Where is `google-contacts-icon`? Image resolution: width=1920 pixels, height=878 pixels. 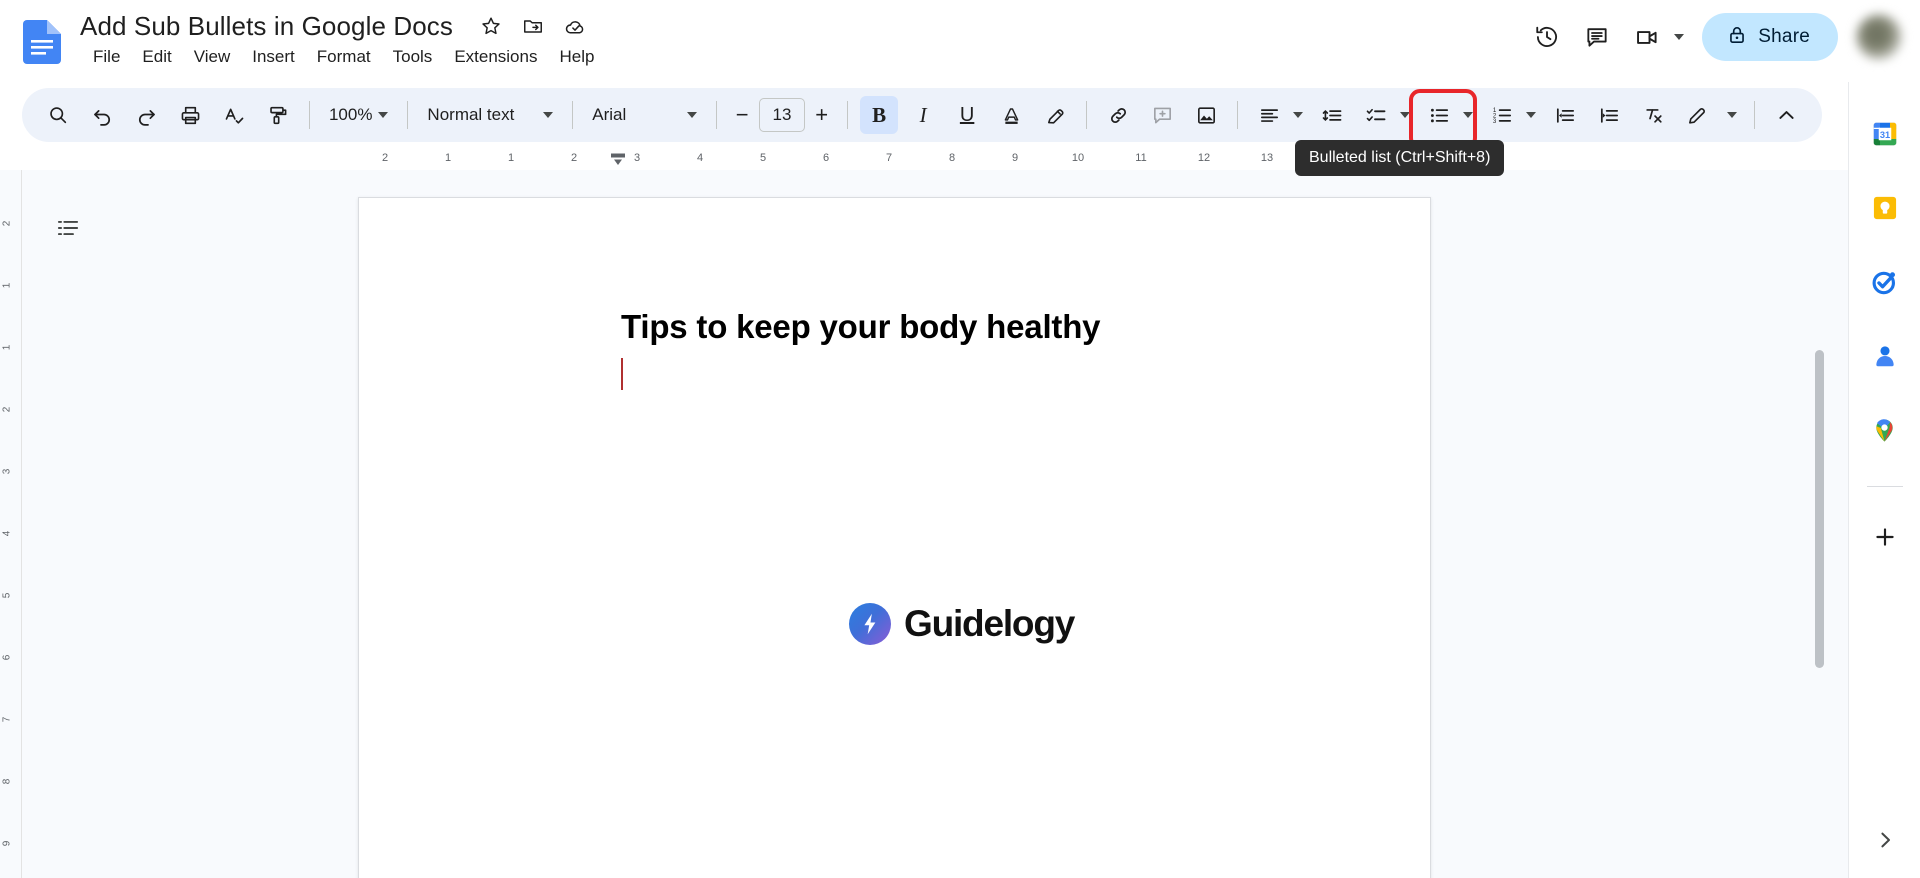
google-contacts-icon is located at coordinates (1885, 356).